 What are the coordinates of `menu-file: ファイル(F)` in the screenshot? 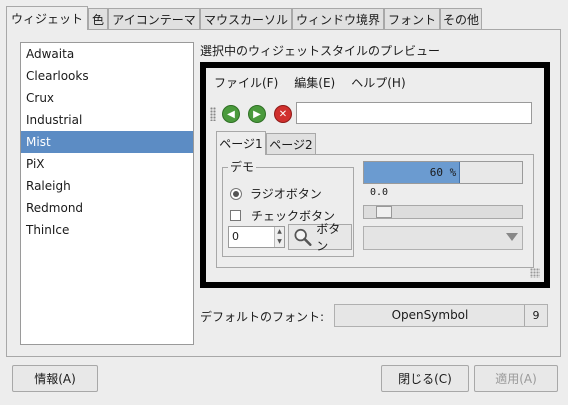 It's located at (246, 82).